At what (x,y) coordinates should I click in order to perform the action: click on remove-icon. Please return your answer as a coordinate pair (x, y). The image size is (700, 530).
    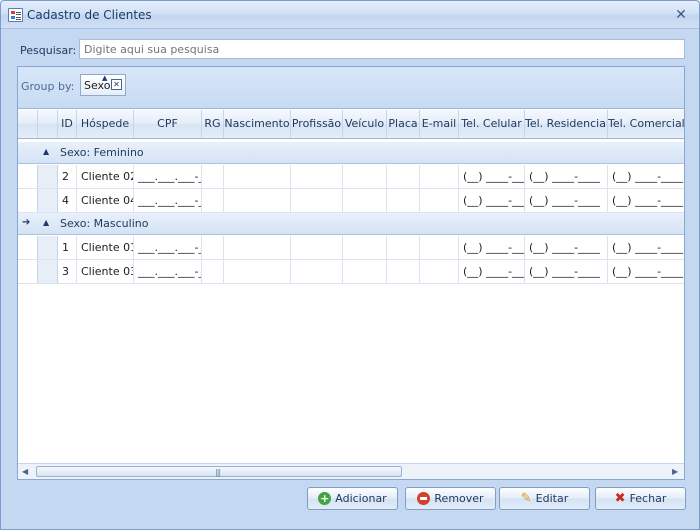
    Looking at the image, I should click on (424, 498).